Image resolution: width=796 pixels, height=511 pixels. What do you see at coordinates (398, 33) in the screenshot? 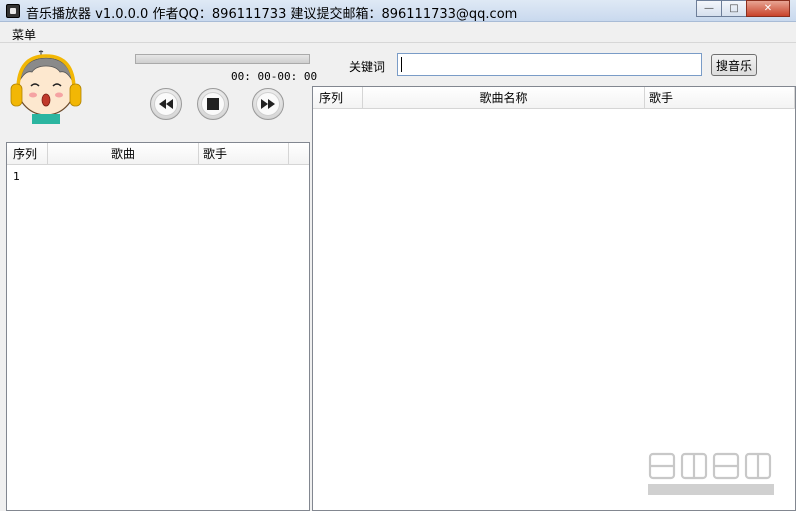
I see `menu-bar: 菜单` at bounding box center [398, 33].